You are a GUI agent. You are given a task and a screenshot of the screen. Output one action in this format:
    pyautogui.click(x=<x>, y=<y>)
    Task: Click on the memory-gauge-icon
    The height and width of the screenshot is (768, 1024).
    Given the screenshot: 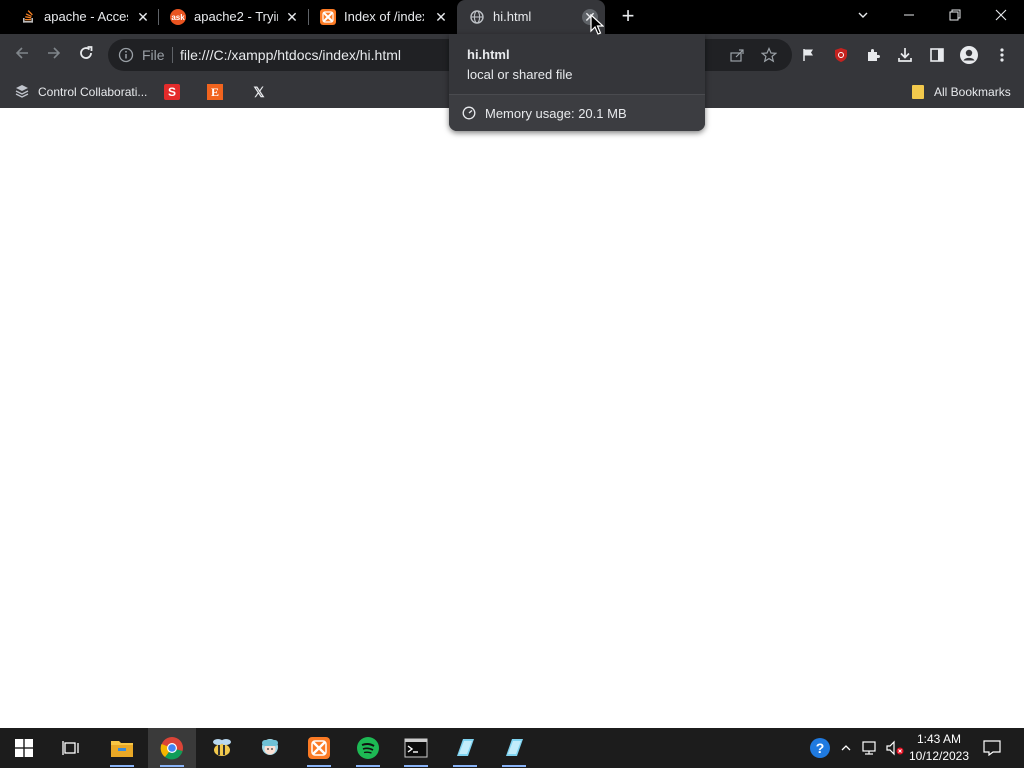 What is the action you would take?
    pyautogui.click(x=469, y=113)
    